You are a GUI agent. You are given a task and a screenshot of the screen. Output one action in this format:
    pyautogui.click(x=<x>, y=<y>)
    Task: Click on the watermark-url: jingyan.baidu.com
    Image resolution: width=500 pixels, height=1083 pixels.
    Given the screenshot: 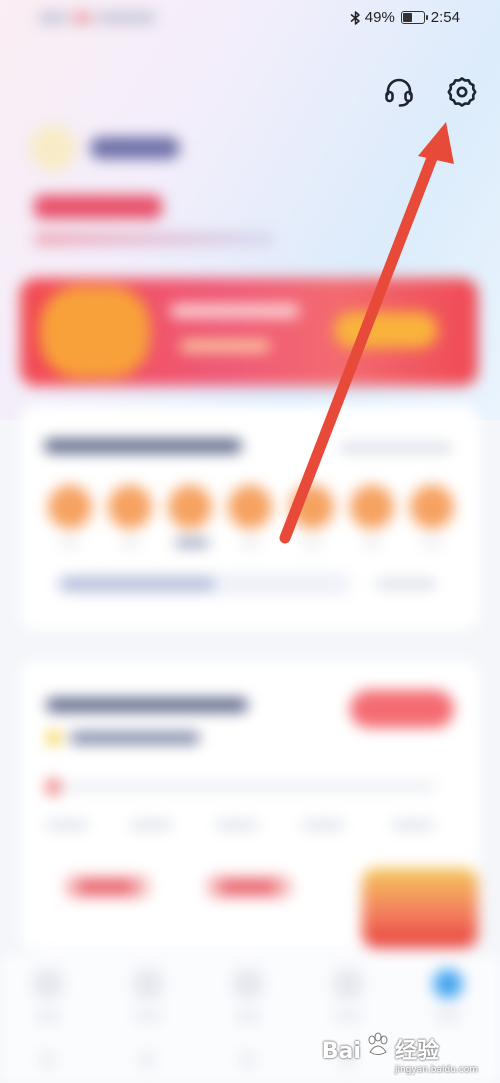 What is the action you would take?
    pyautogui.click(x=436, y=1070)
    